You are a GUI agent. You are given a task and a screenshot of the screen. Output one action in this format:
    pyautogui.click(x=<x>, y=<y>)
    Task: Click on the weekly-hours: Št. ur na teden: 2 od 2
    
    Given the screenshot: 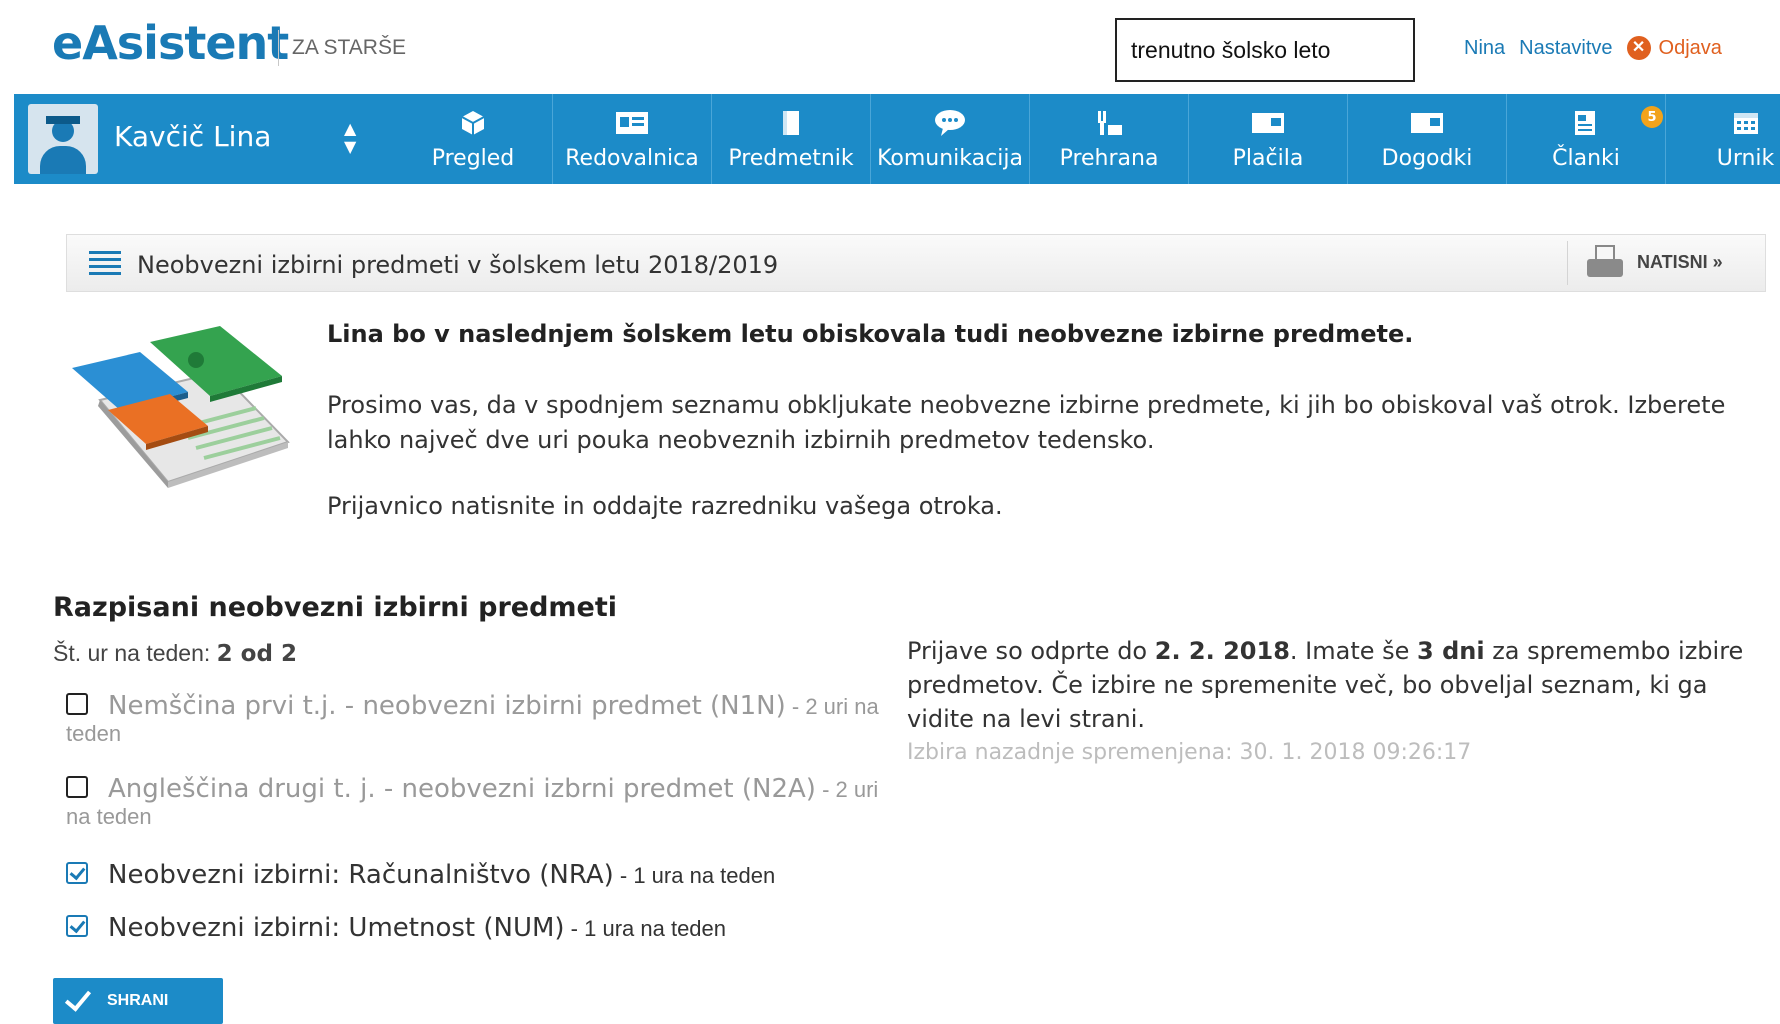 What is the action you would take?
    pyautogui.click(x=175, y=653)
    